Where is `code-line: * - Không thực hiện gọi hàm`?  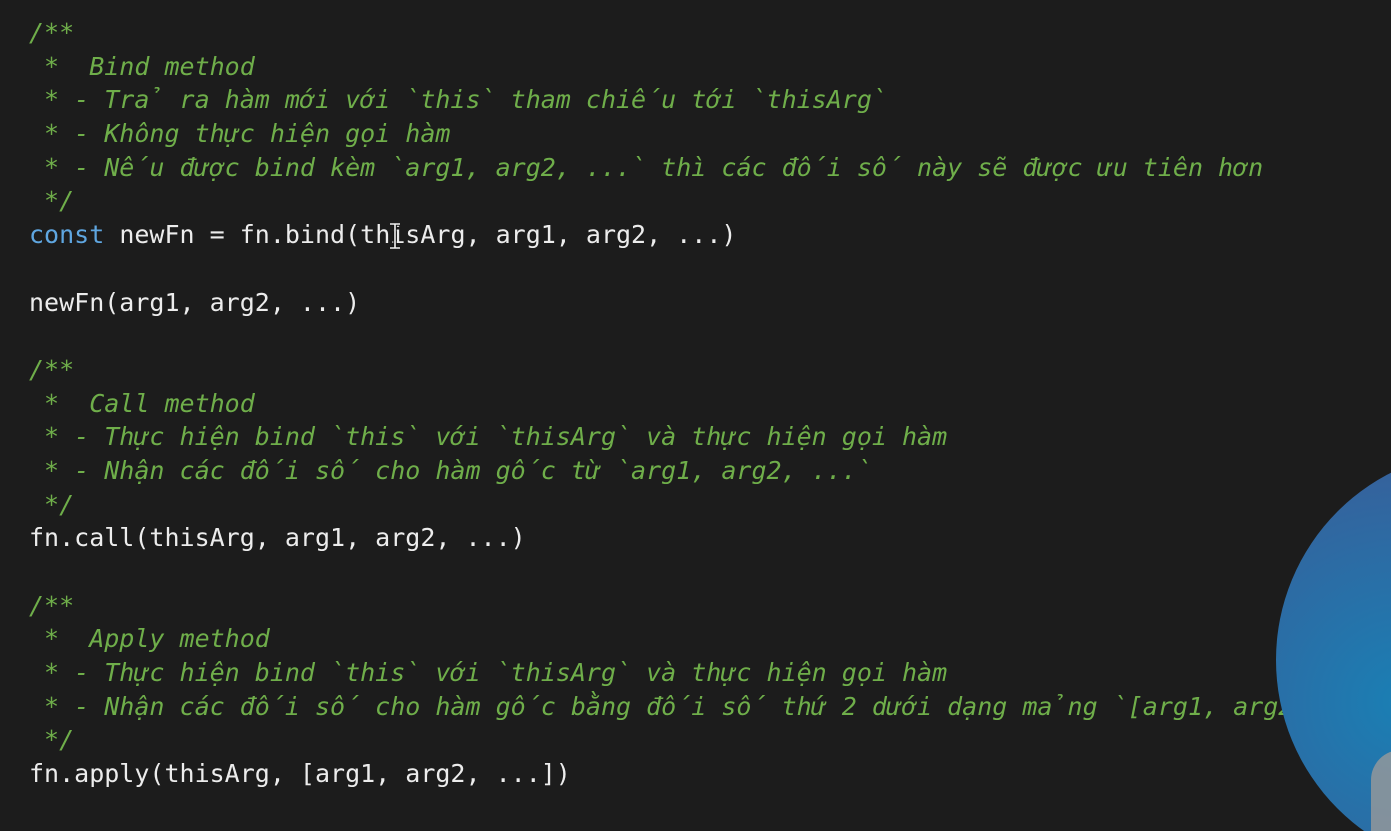 code-line: * - Không thực hiện gọi hàm is located at coordinates (710, 134).